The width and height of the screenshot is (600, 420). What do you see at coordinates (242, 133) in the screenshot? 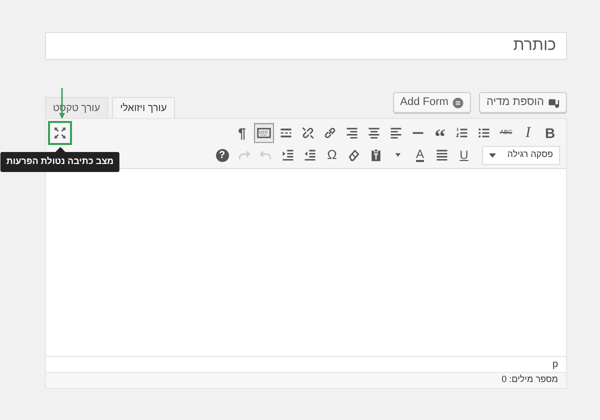
I see `text-direction-button: ¶` at bounding box center [242, 133].